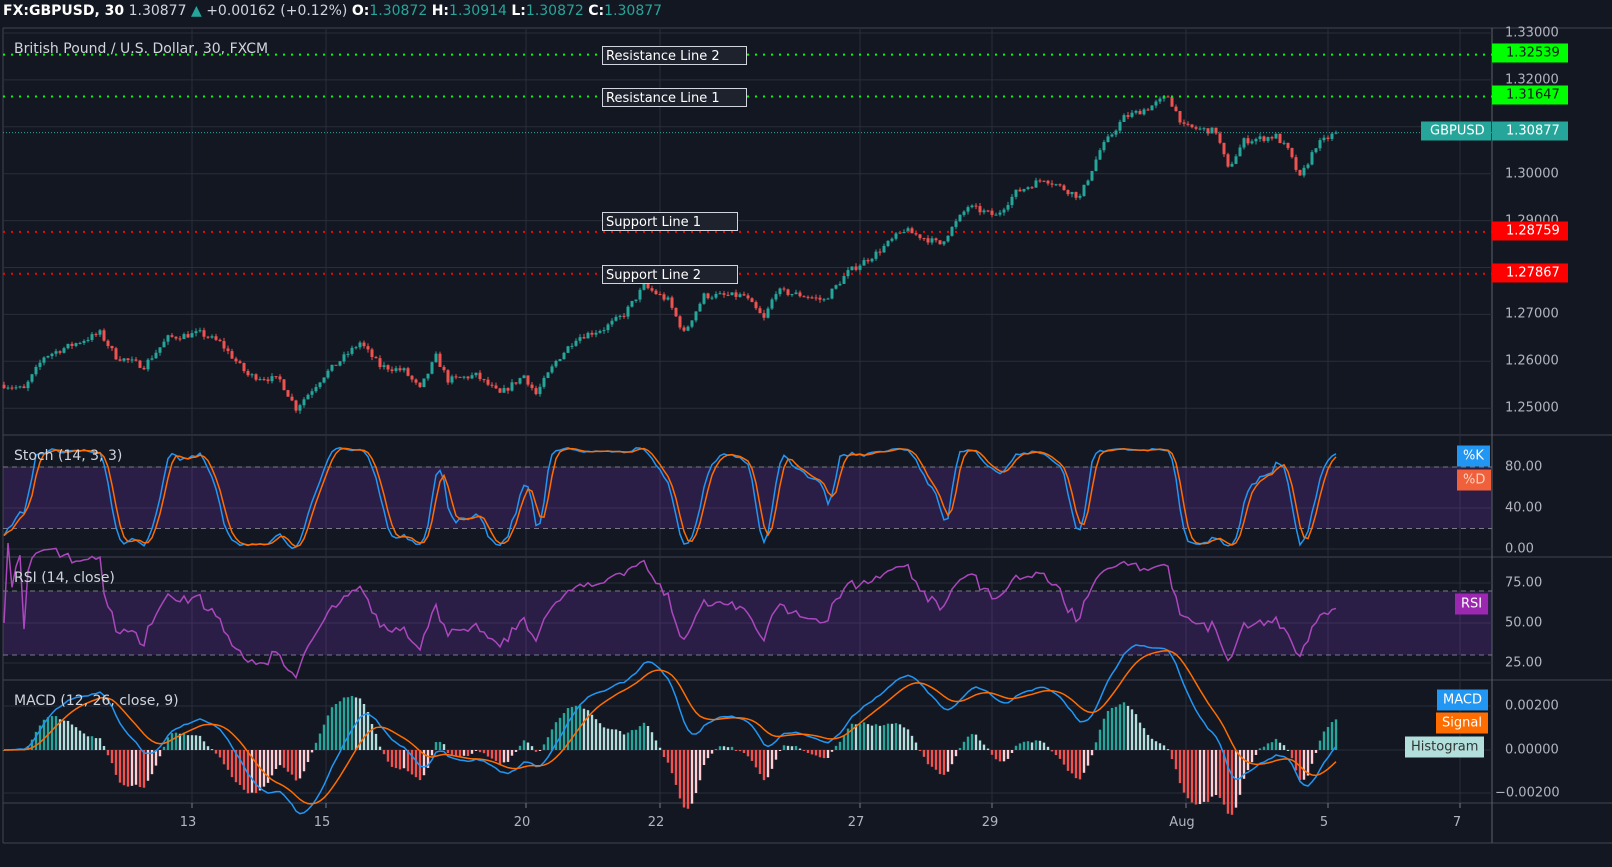 This screenshot has width=1612, height=867. Describe the element at coordinates (670, 274) in the screenshot. I see `support-line-2-label: Support Line 2` at that location.